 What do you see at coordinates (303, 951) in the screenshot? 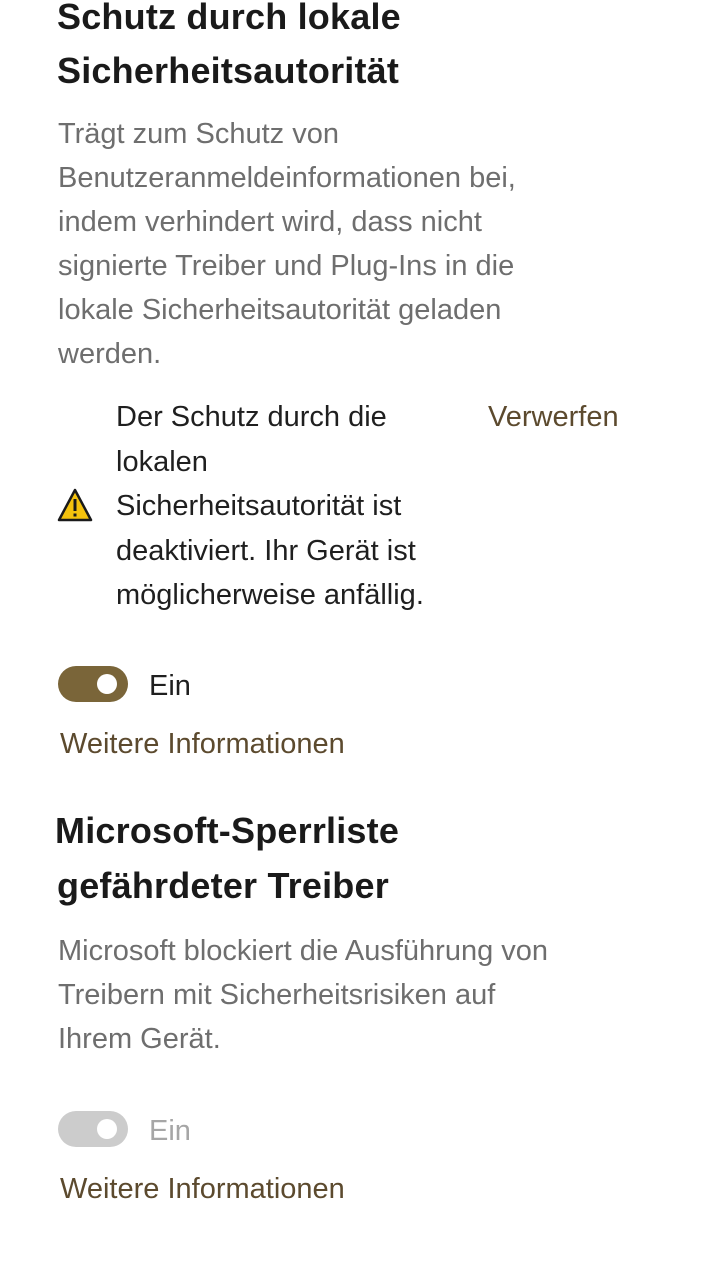
I see `blocklist-description-line: Microsoft blockiert die Ausführung von` at bounding box center [303, 951].